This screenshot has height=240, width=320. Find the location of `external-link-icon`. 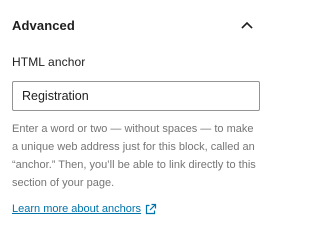

external-link-icon is located at coordinates (150, 209).